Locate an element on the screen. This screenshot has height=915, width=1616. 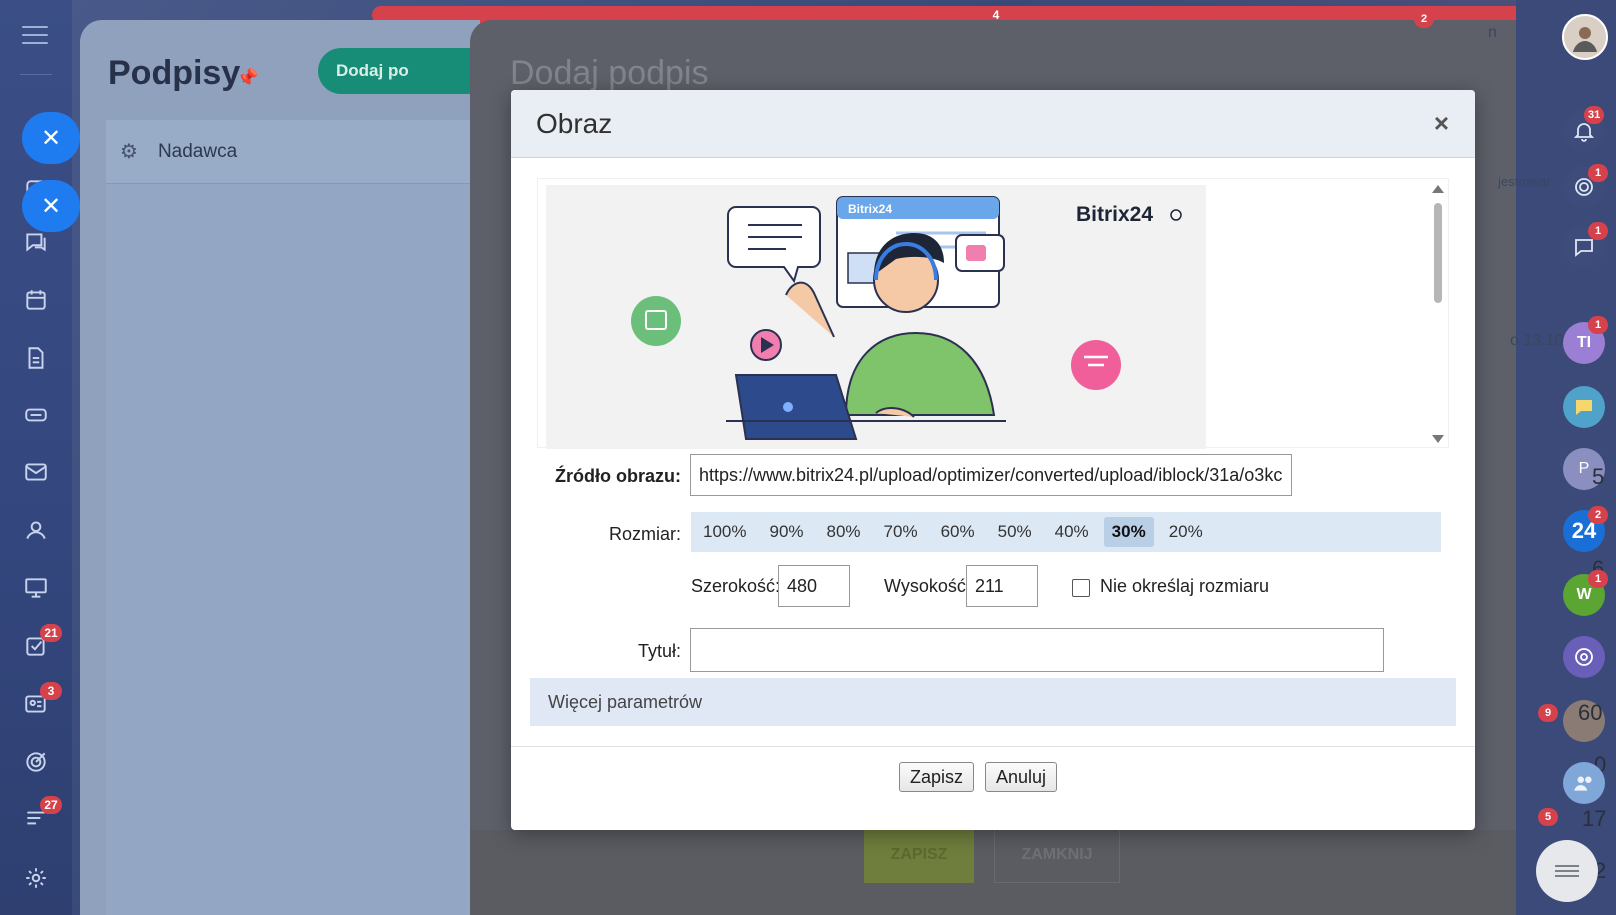
tasks-badge: 21 is located at coordinates (51, 633).